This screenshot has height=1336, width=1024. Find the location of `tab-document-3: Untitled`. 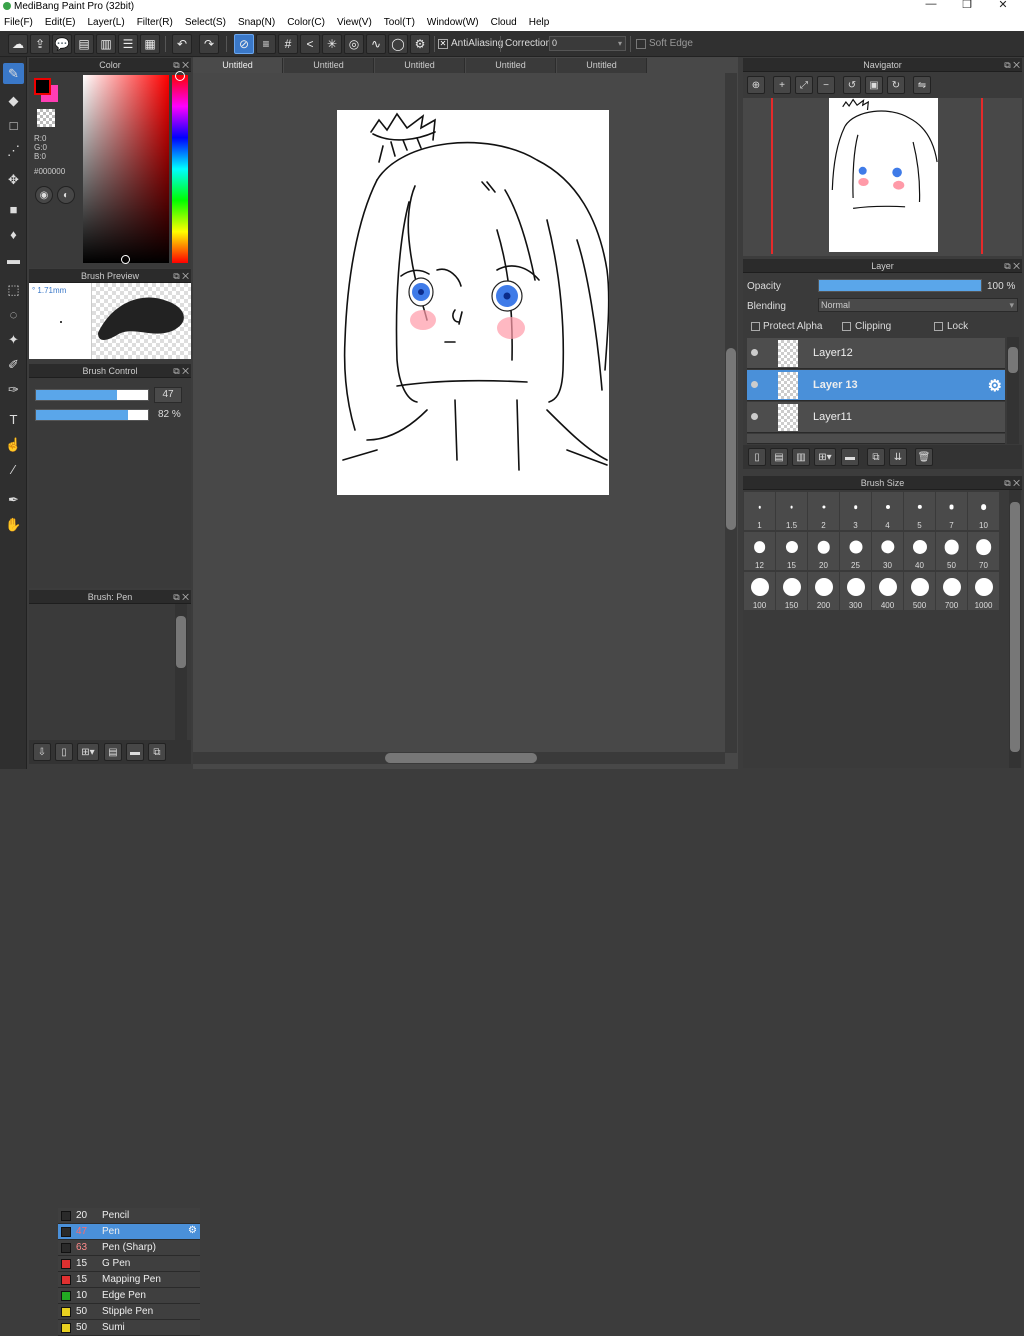

tab-document-3: Untitled is located at coordinates (420, 65).